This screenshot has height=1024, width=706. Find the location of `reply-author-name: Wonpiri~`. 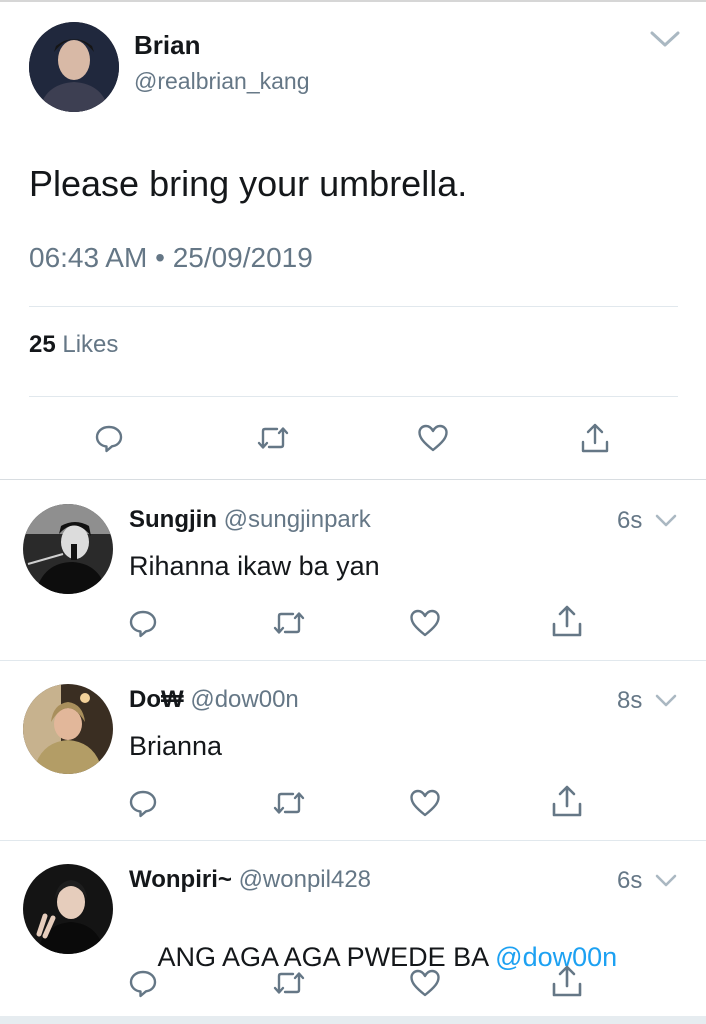

reply-author-name: Wonpiri~ is located at coordinates (180, 879).